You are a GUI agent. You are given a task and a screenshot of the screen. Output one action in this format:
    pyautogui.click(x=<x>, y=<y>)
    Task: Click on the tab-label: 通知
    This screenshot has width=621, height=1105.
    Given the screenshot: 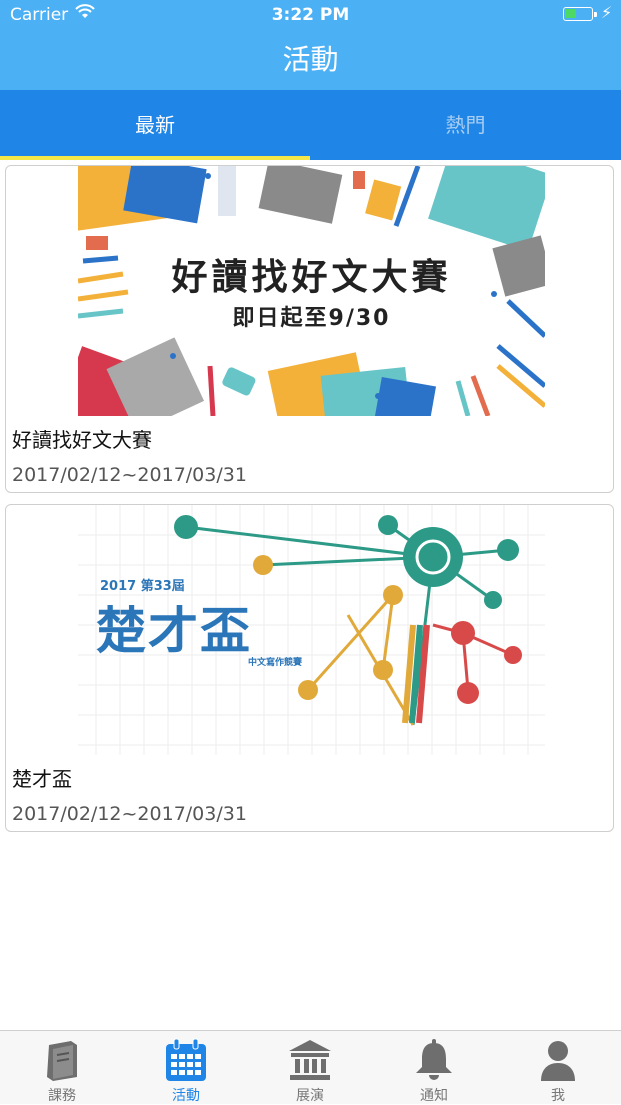 What is the action you would take?
    pyautogui.click(x=434, y=1096)
    